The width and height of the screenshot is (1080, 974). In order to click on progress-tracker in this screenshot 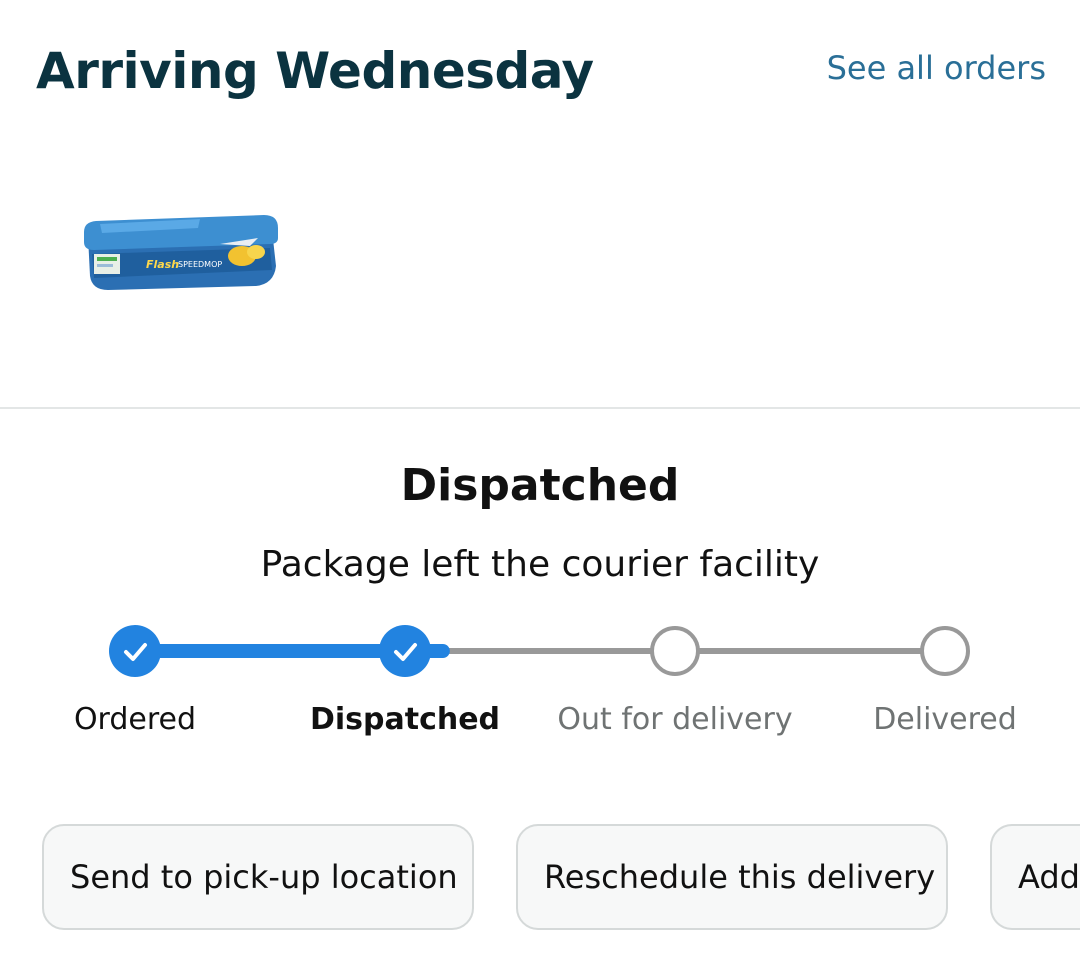, I will do `click(539, 651)`.